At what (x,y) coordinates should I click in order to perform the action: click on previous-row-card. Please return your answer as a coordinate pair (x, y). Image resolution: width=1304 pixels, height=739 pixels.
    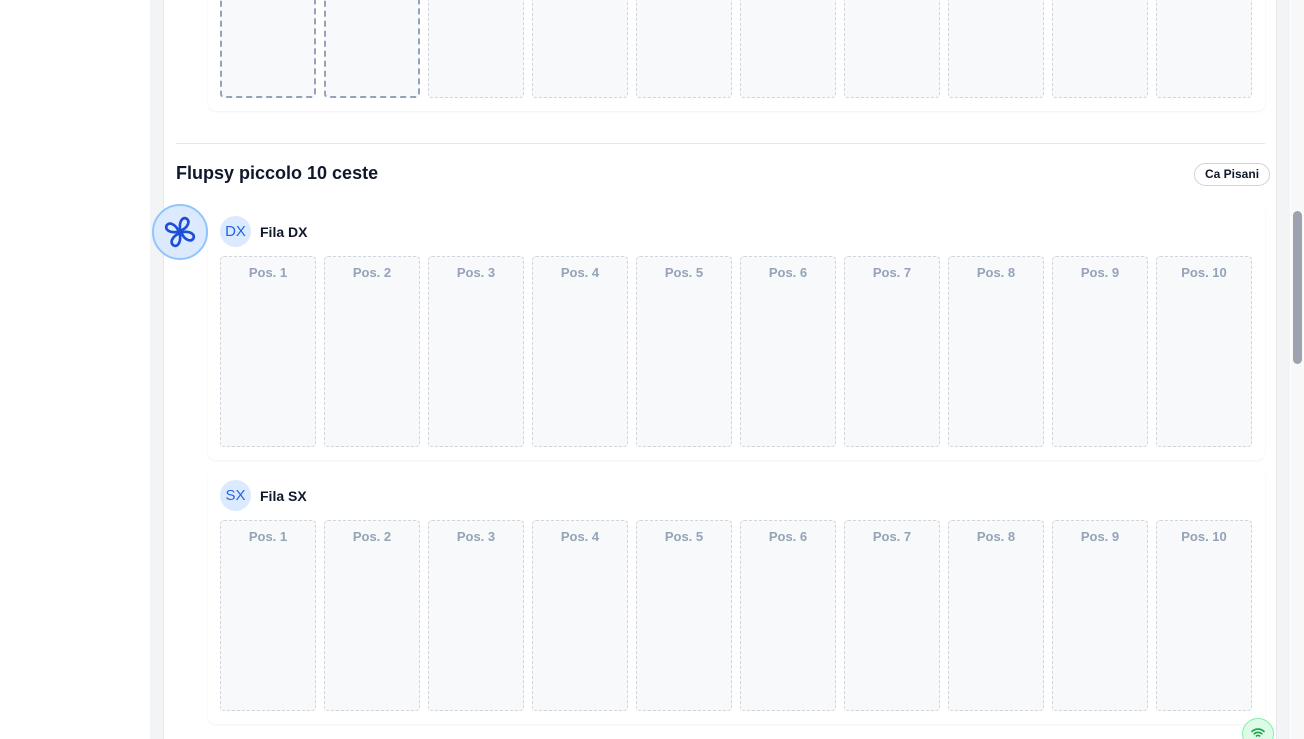
    Looking at the image, I should click on (736, 55).